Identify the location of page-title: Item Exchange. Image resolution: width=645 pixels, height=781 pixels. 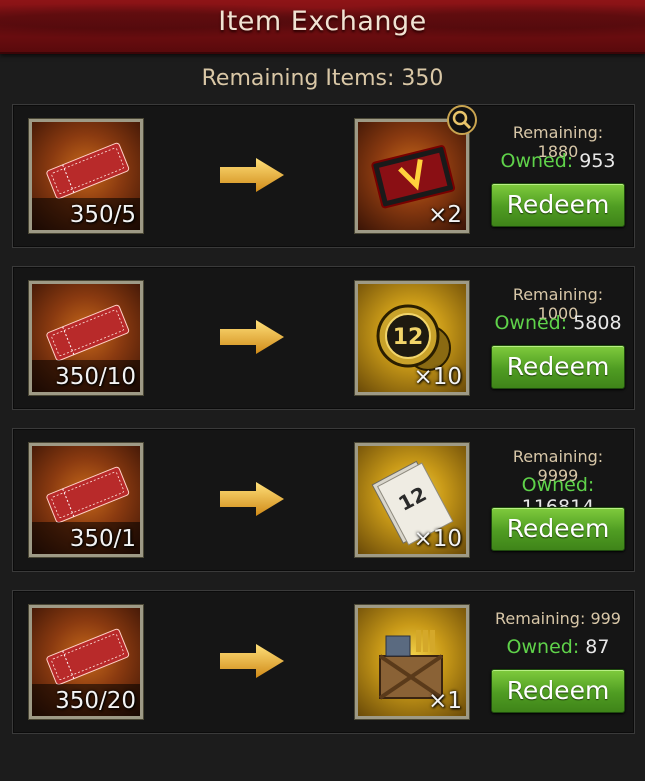
(322, 21).